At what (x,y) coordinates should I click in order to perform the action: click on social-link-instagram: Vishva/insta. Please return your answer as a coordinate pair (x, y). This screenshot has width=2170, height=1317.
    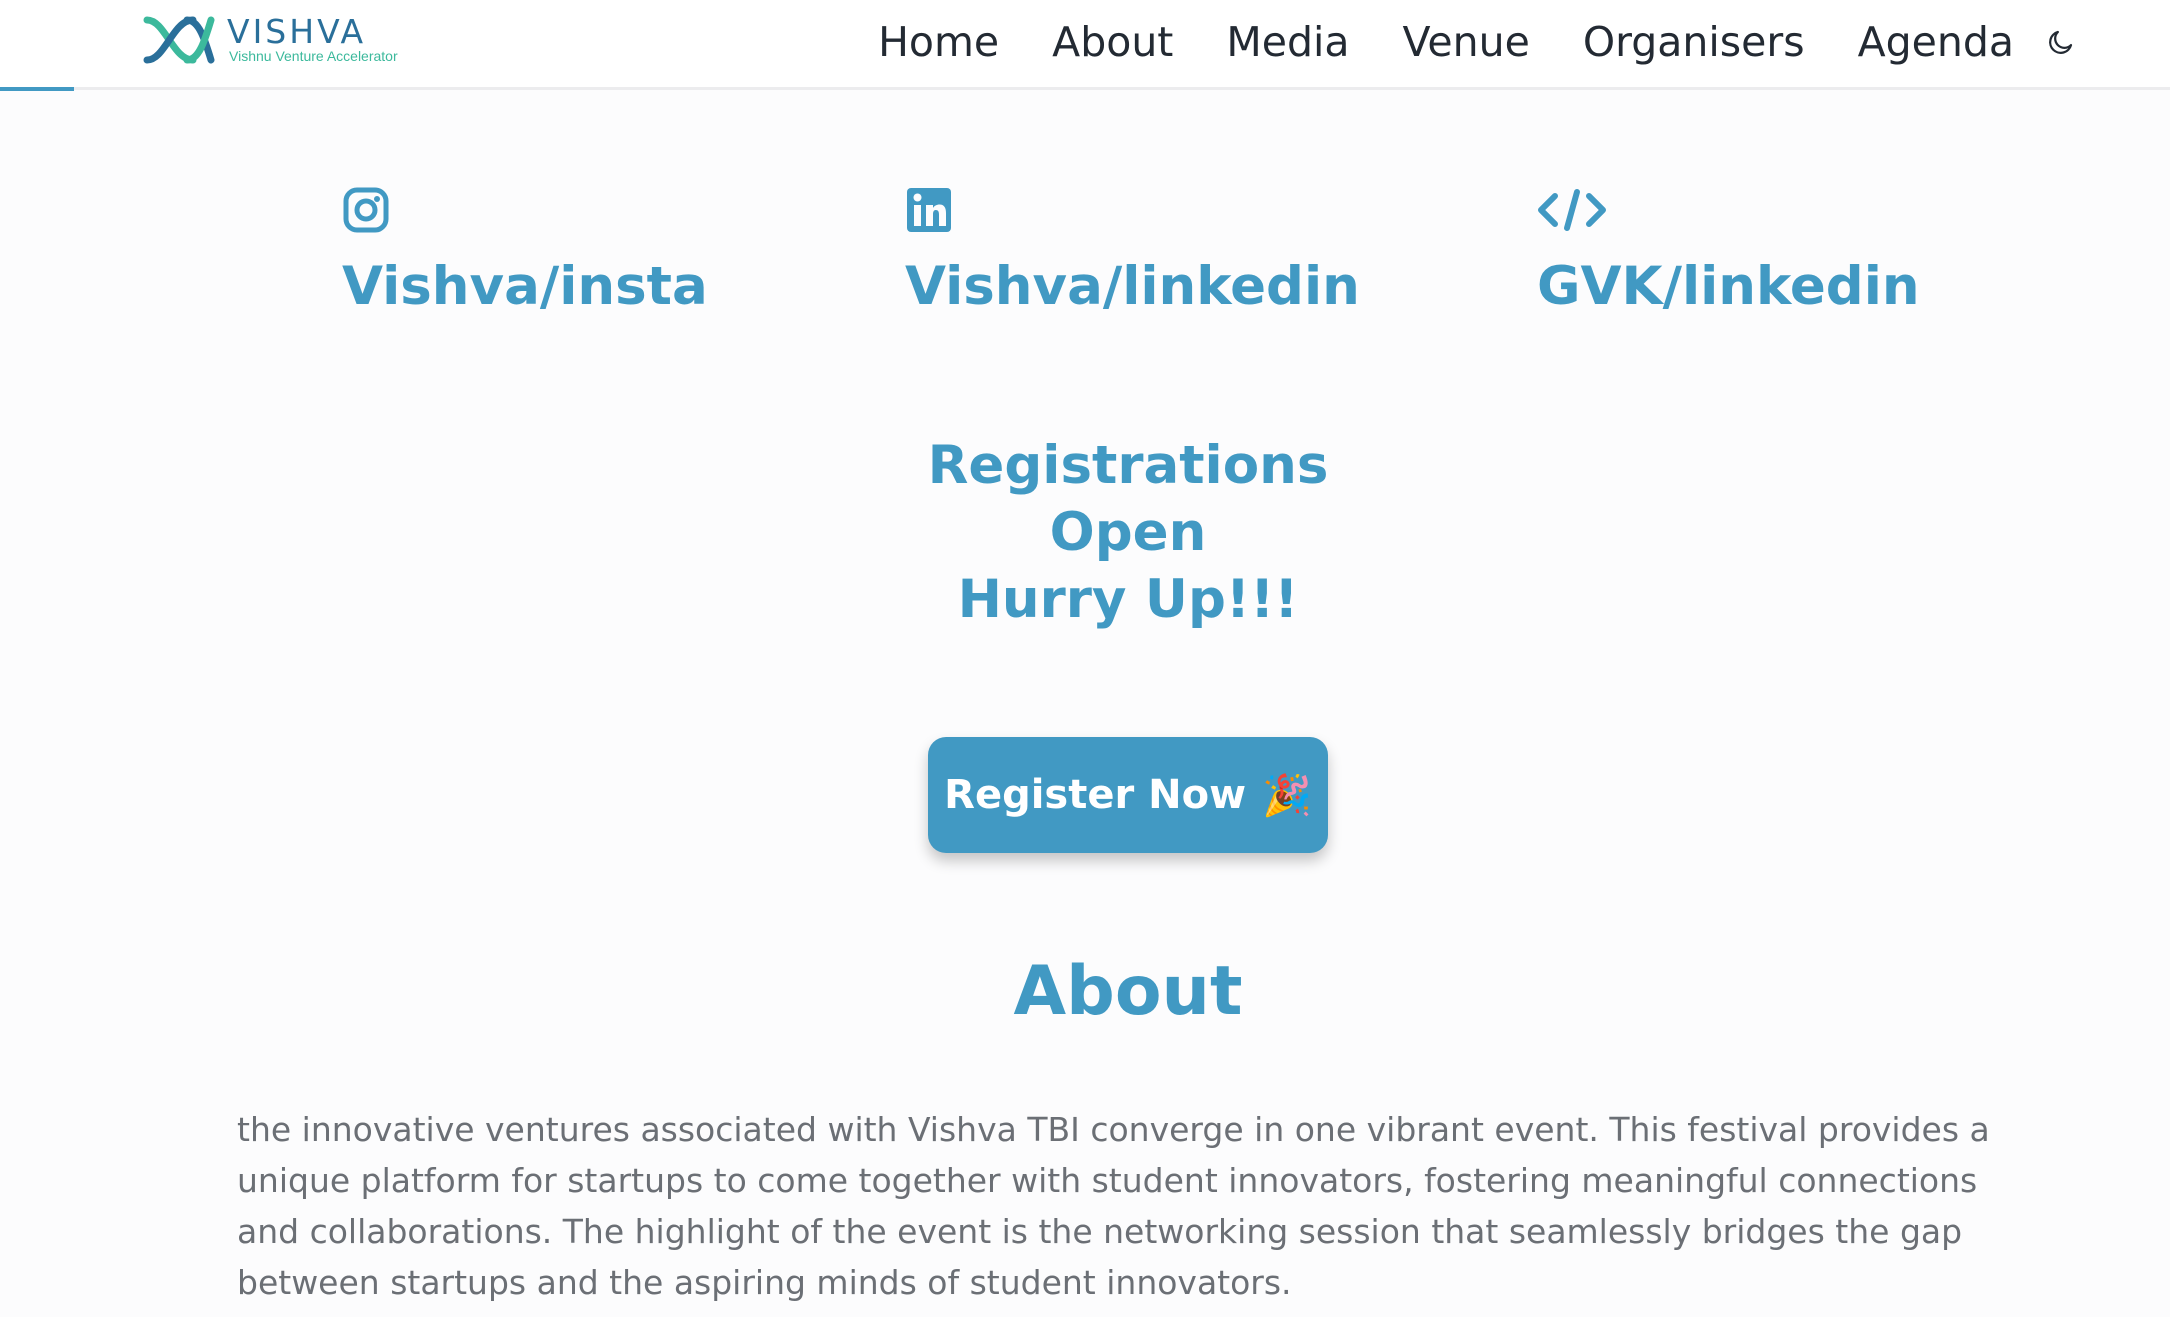
    Looking at the image, I should click on (525, 250).